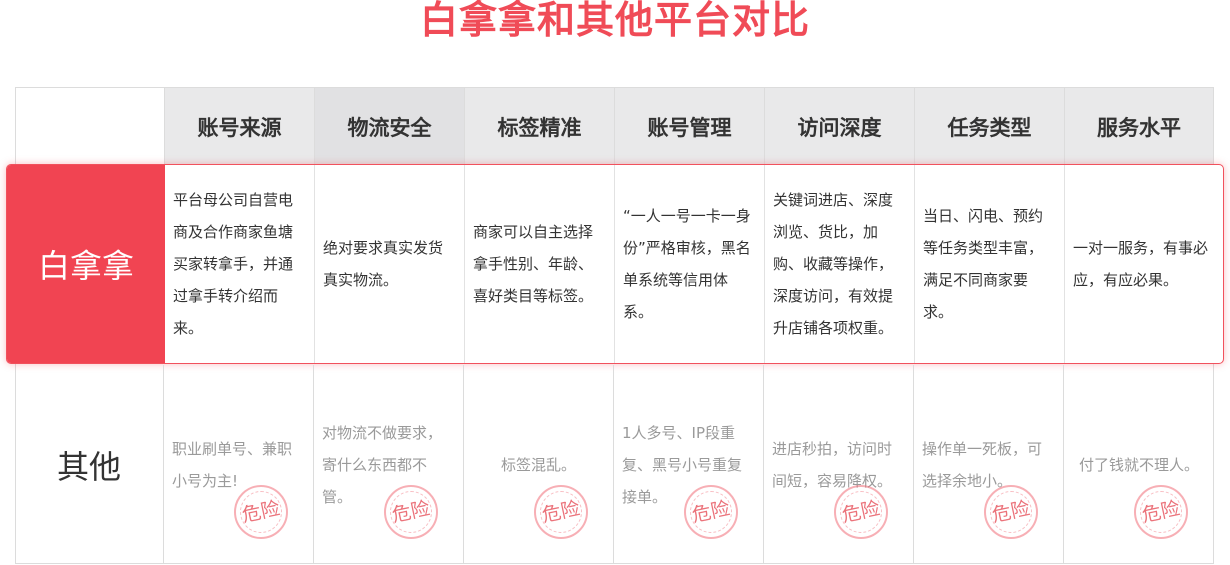 The image size is (1230, 565). What do you see at coordinates (540, 126) in the screenshot?
I see `column-header-tag-accuracy: 标签精准` at bounding box center [540, 126].